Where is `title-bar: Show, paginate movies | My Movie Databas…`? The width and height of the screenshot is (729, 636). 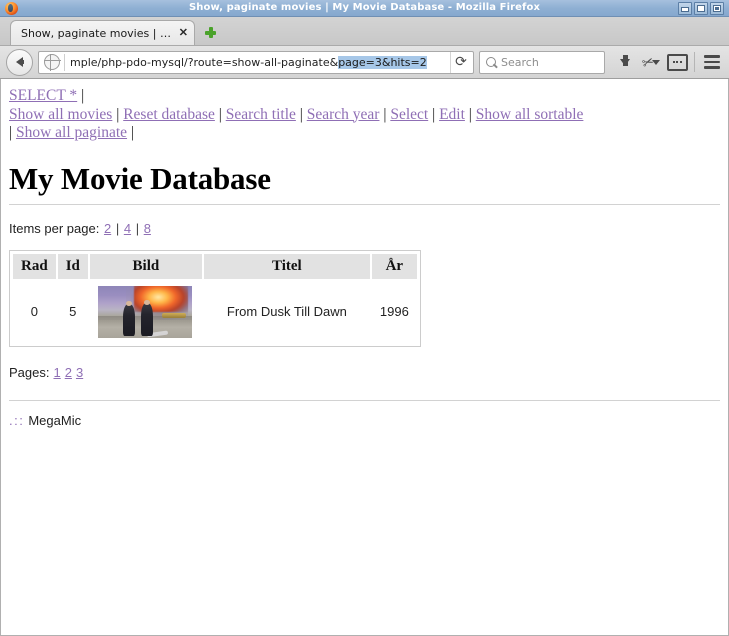 title-bar: Show, paginate movies | My Movie Databas… is located at coordinates (364, 8).